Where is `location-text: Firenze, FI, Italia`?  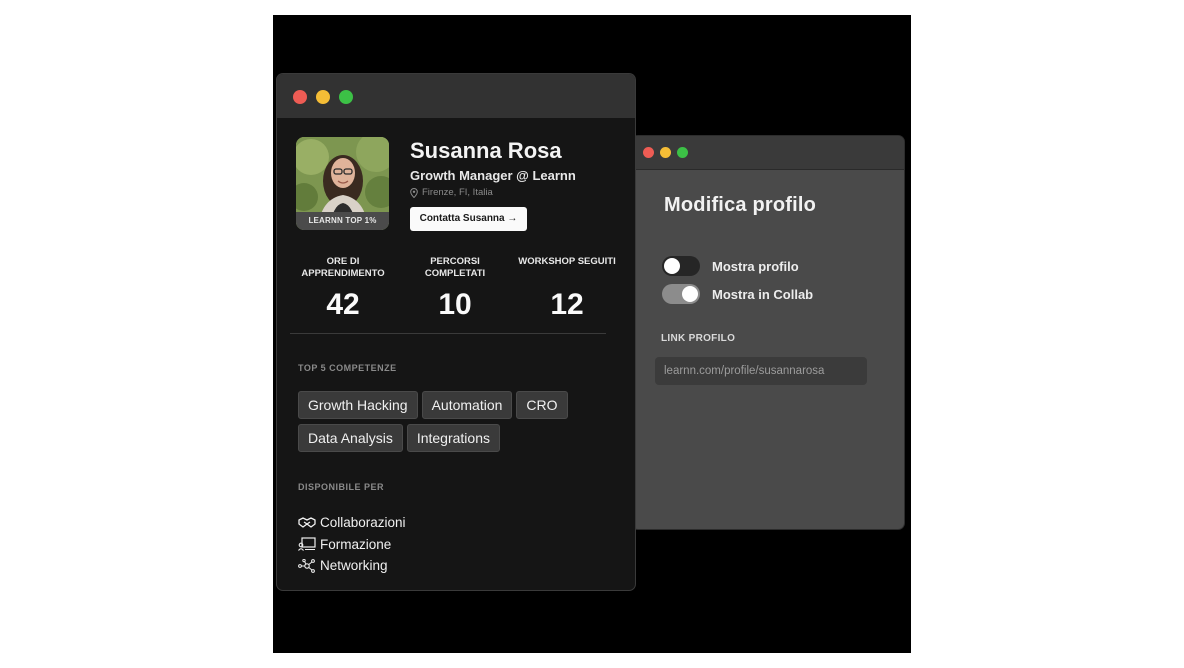 location-text: Firenze, FI, Italia is located at coordinates (457, 192).